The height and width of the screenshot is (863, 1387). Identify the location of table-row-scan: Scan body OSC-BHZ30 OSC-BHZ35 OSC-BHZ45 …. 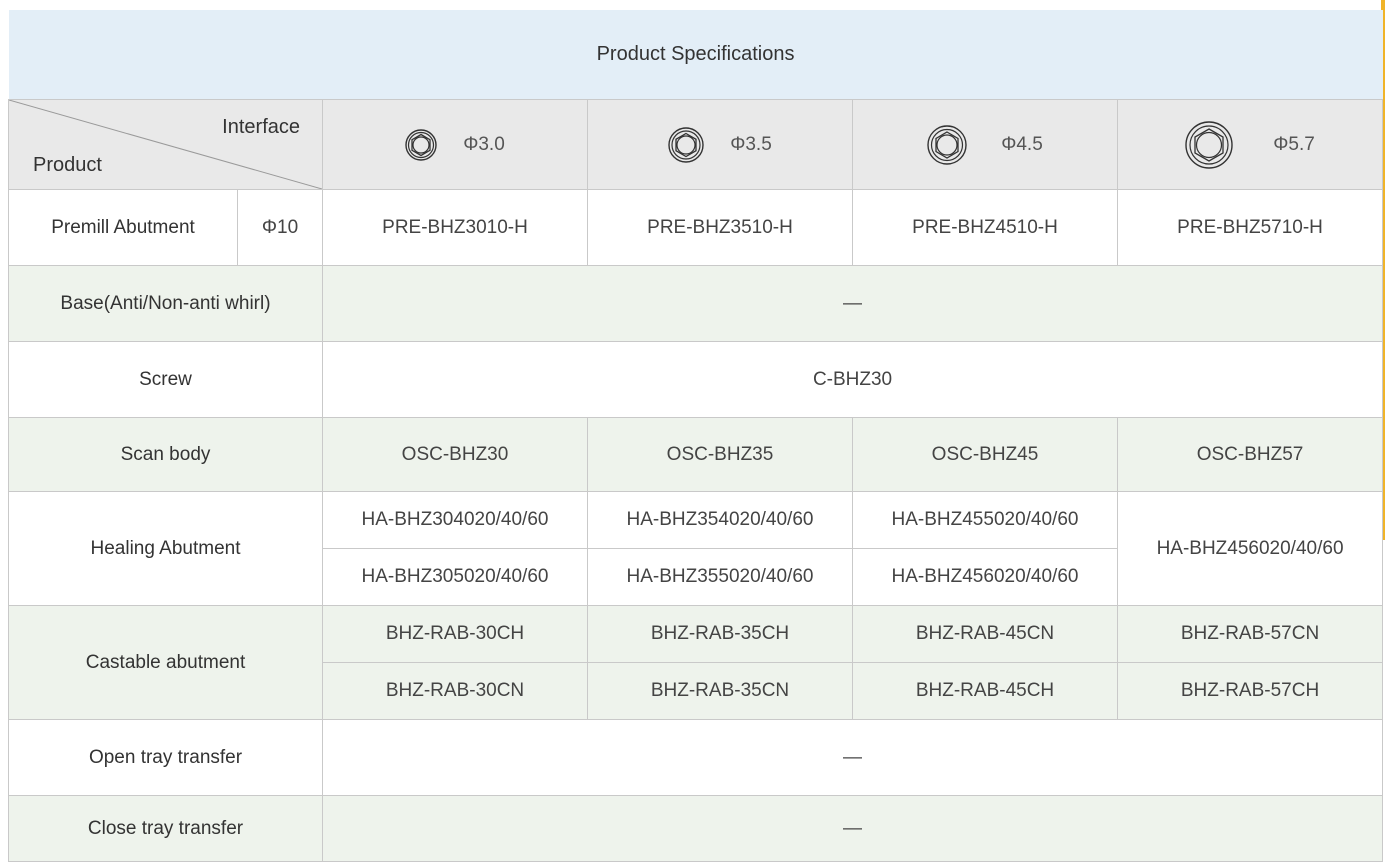
(696, 454).